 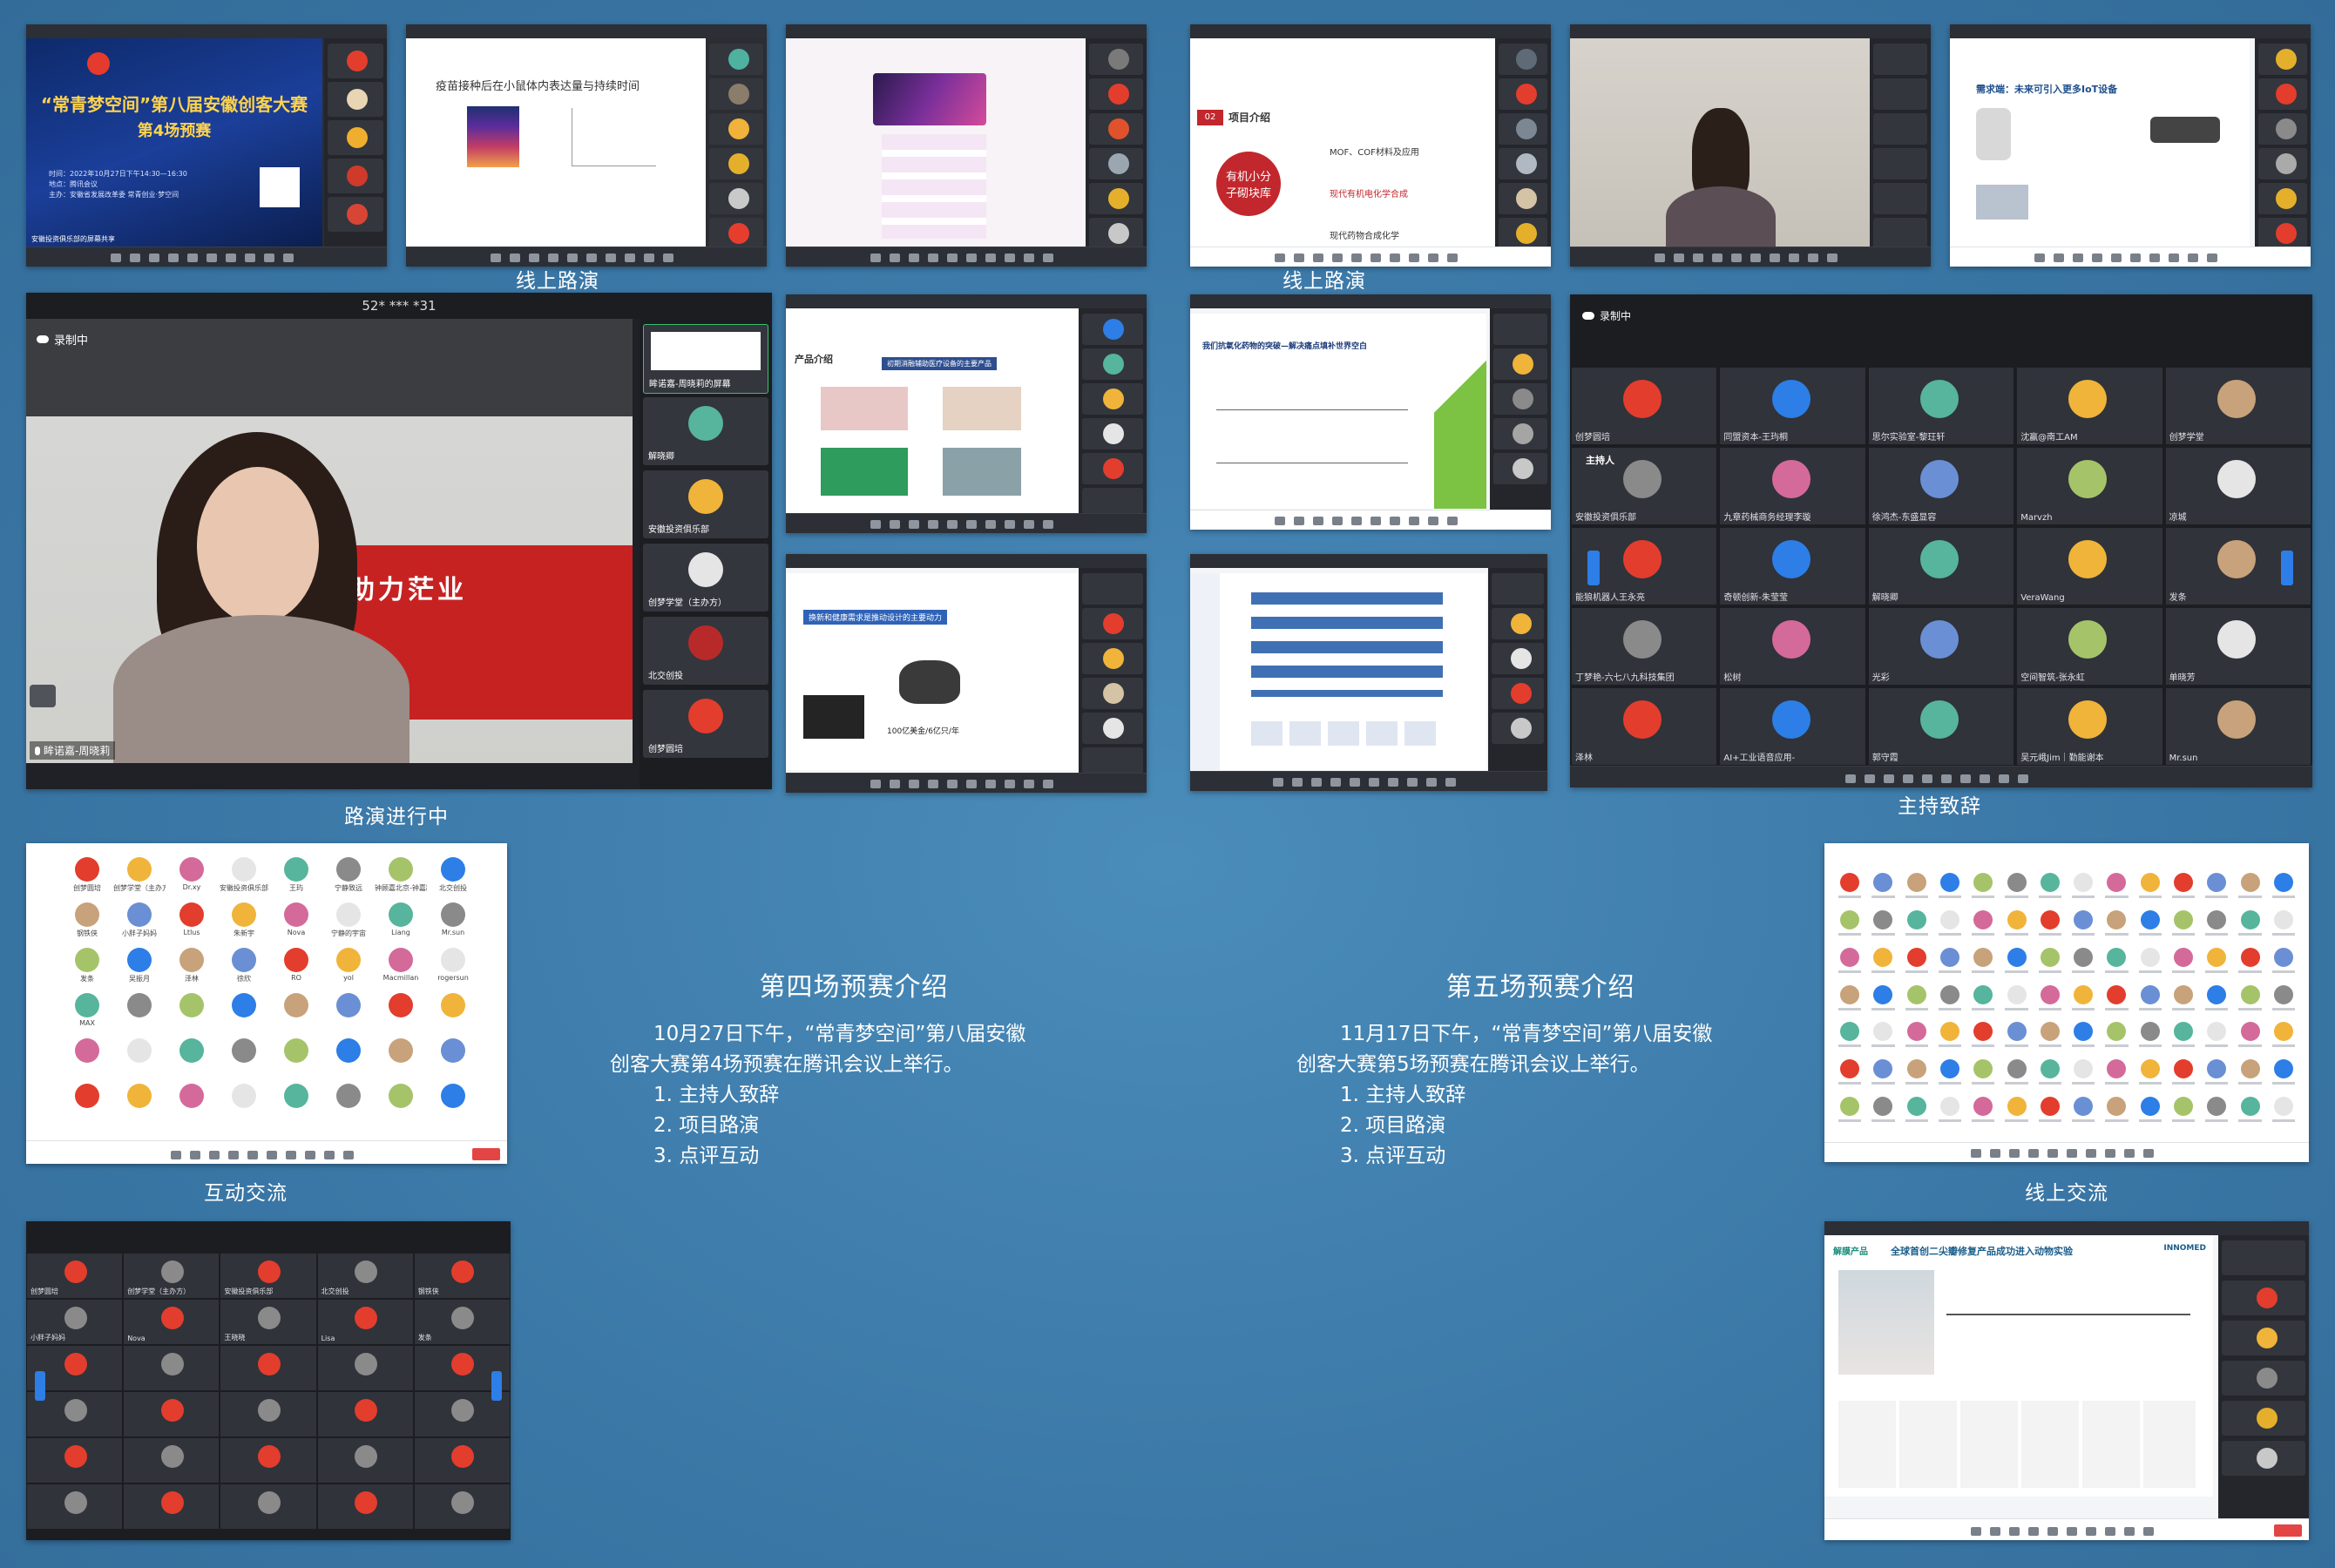 What do you see at coordinates (453, 921) in the screenshot?
I see `interaction-participant: Mr.sun` at bounding box center [453, 921].